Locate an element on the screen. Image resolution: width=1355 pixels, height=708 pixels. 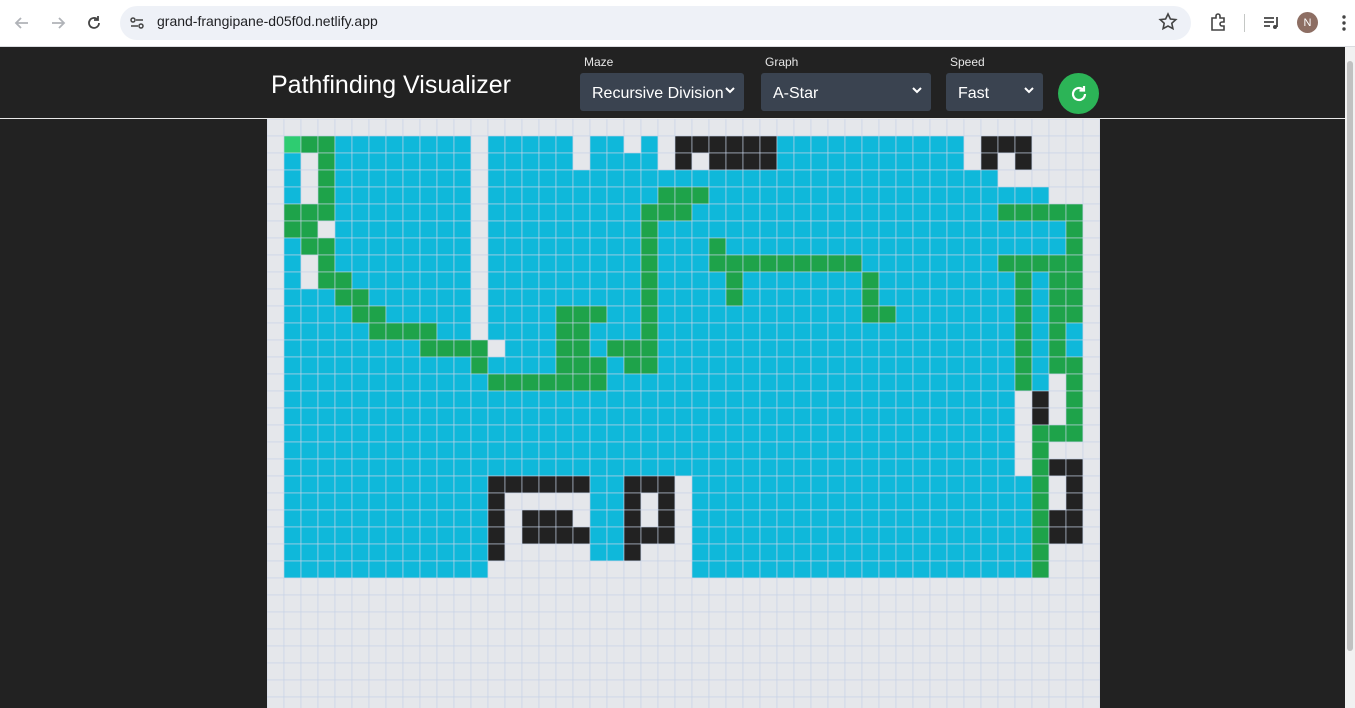
scrollbar-thumb is located at coordinates (1350, 356).